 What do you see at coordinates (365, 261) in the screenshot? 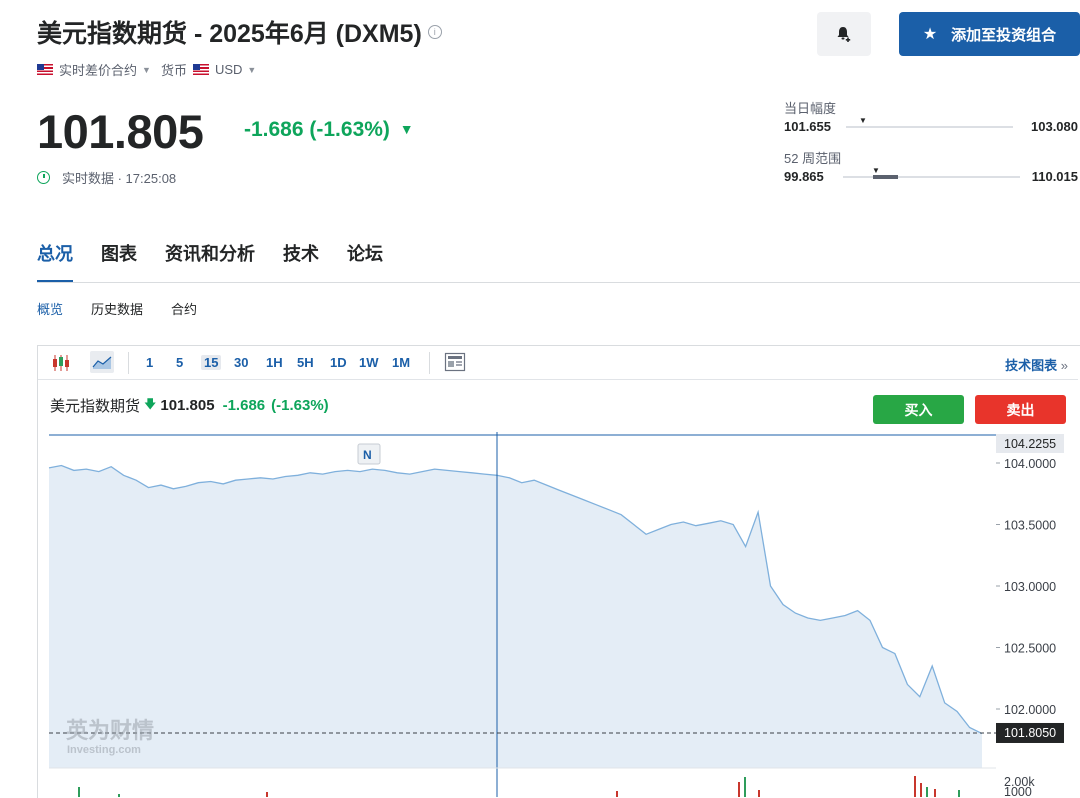
I see `tab-forum: 论坛` at bounding box center [365, 261].